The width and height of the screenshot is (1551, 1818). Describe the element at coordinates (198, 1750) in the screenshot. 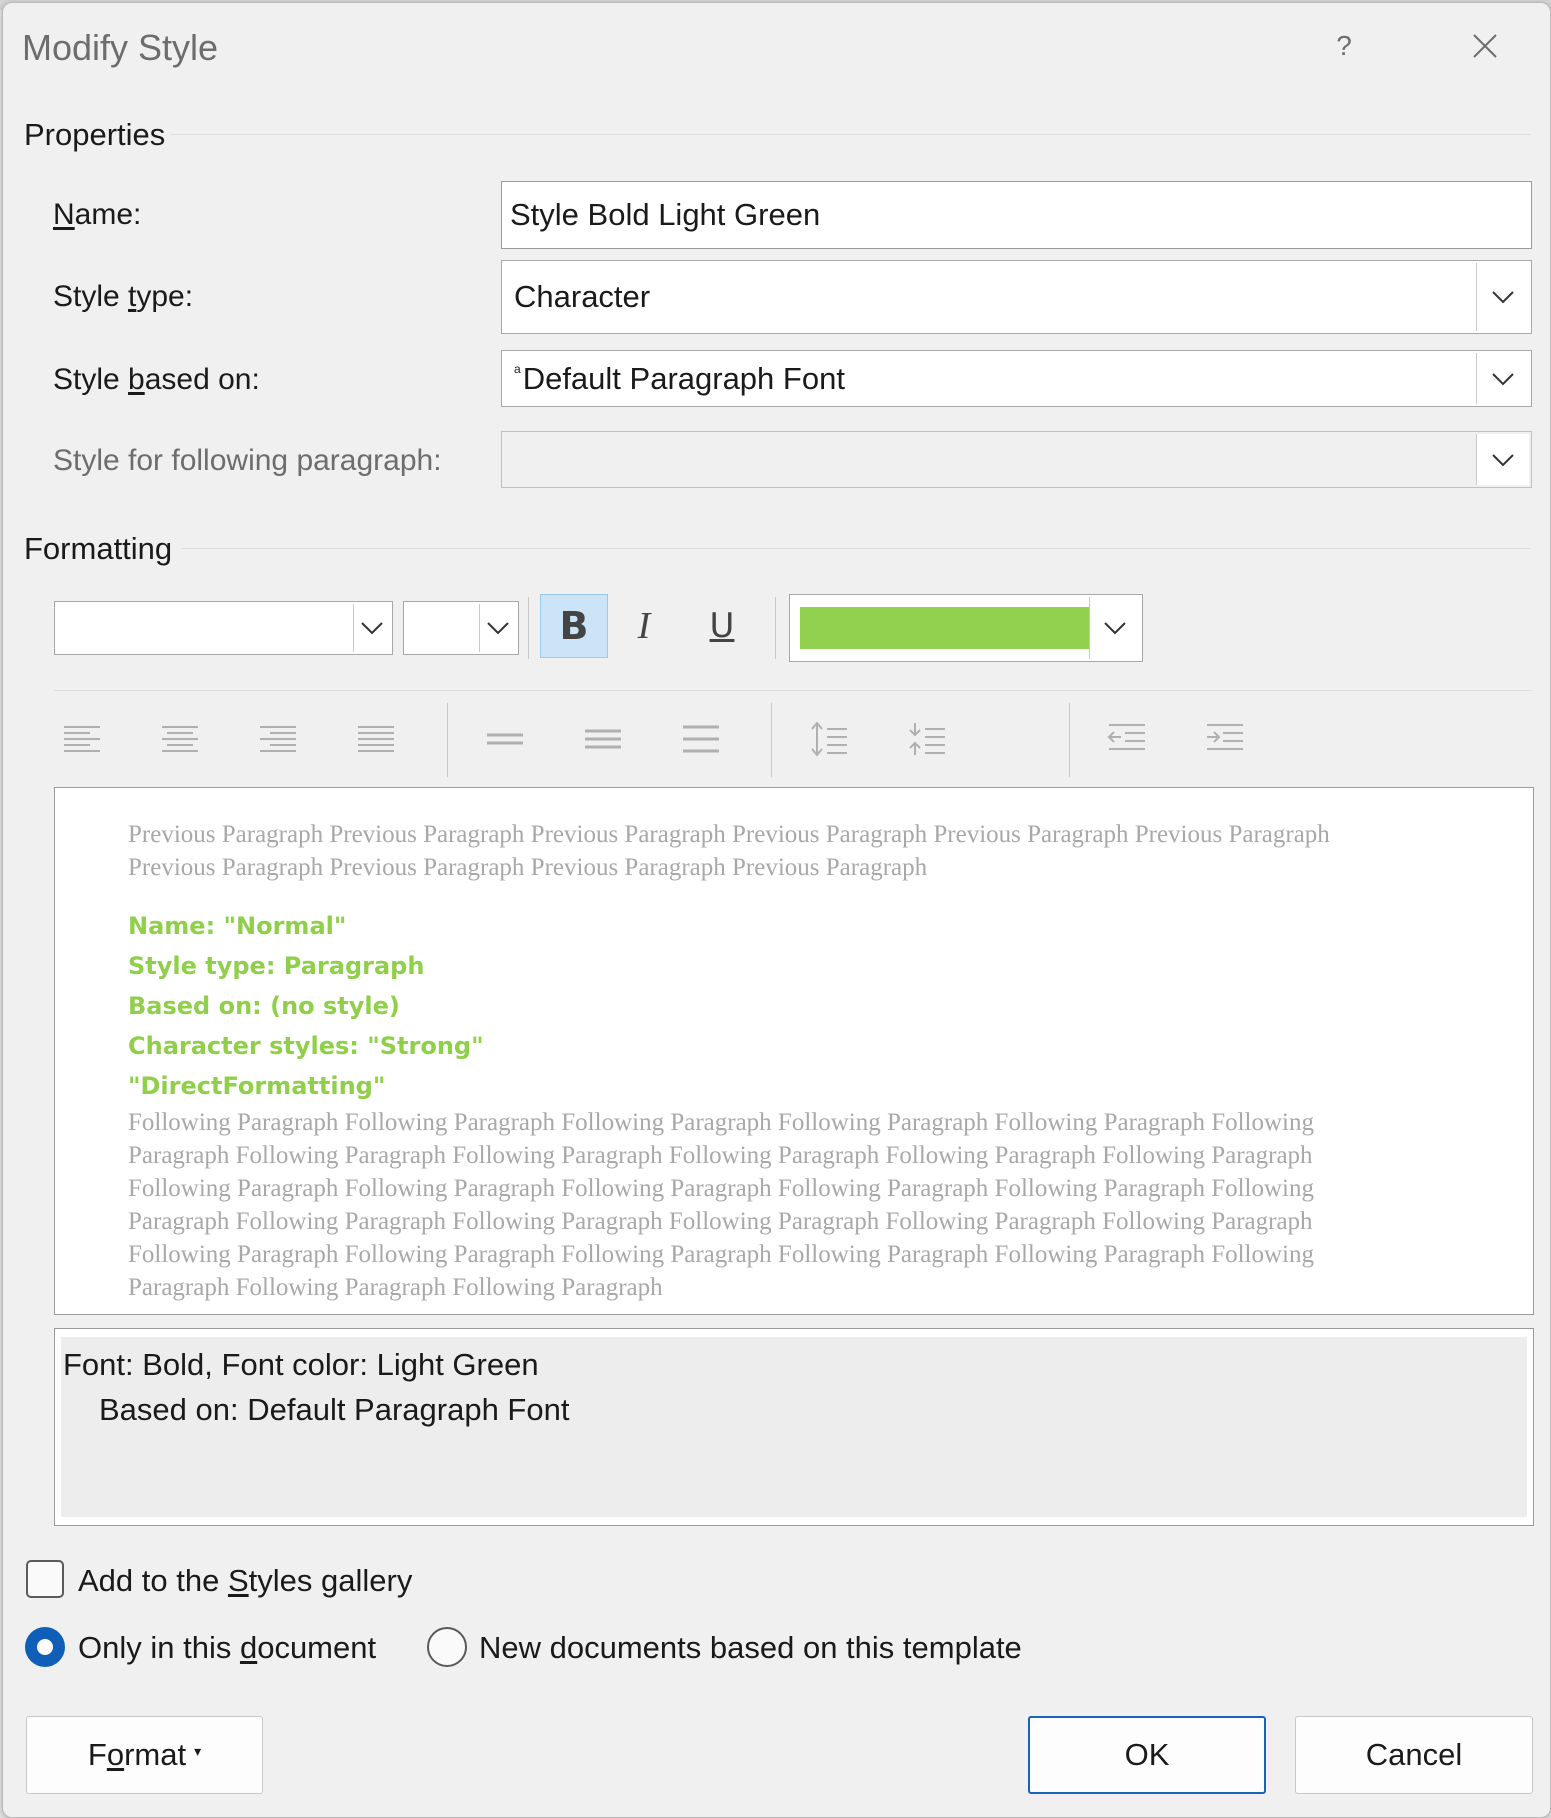

I see `caret-down-icon: ▾` at that location.